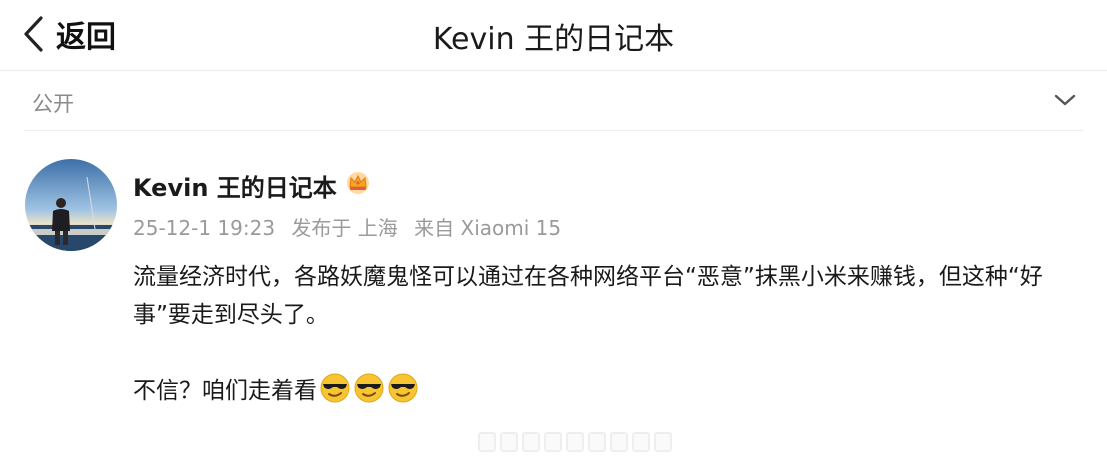 This screenshot has width=1107, height=464. Describe the element at coordinates (344, 228) in the screenshot. I see `post-location: 发布于 上海` at that location.